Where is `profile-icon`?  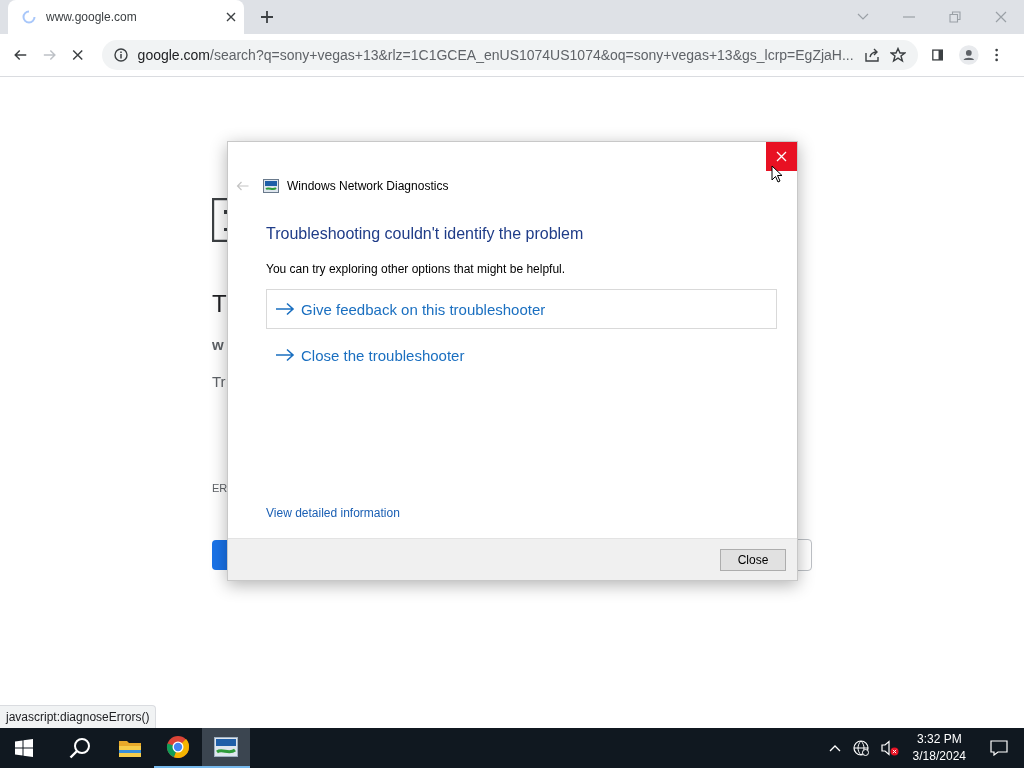 profile-icon is located at coordinates (969, 55).